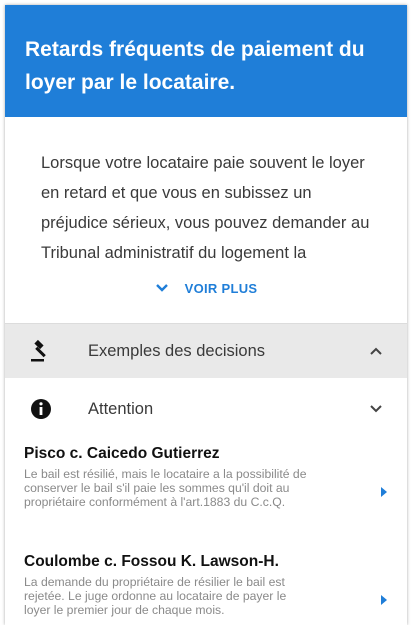 The width and height of the screenshot is (412, 625). I want to click on chevron-up-icon, so click(376, 351).